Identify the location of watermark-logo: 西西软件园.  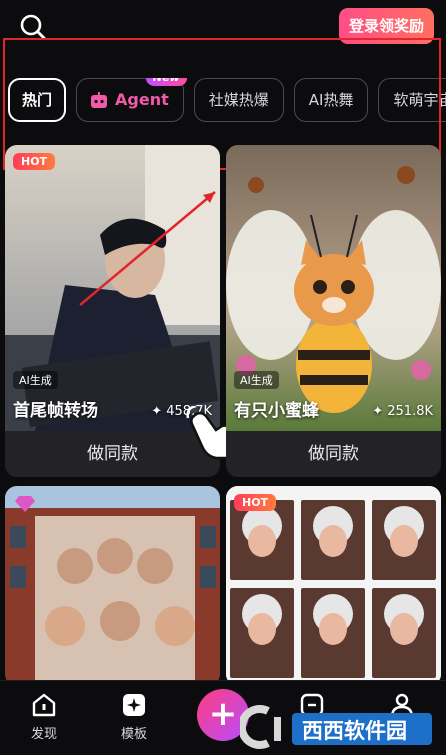
(338, 727).